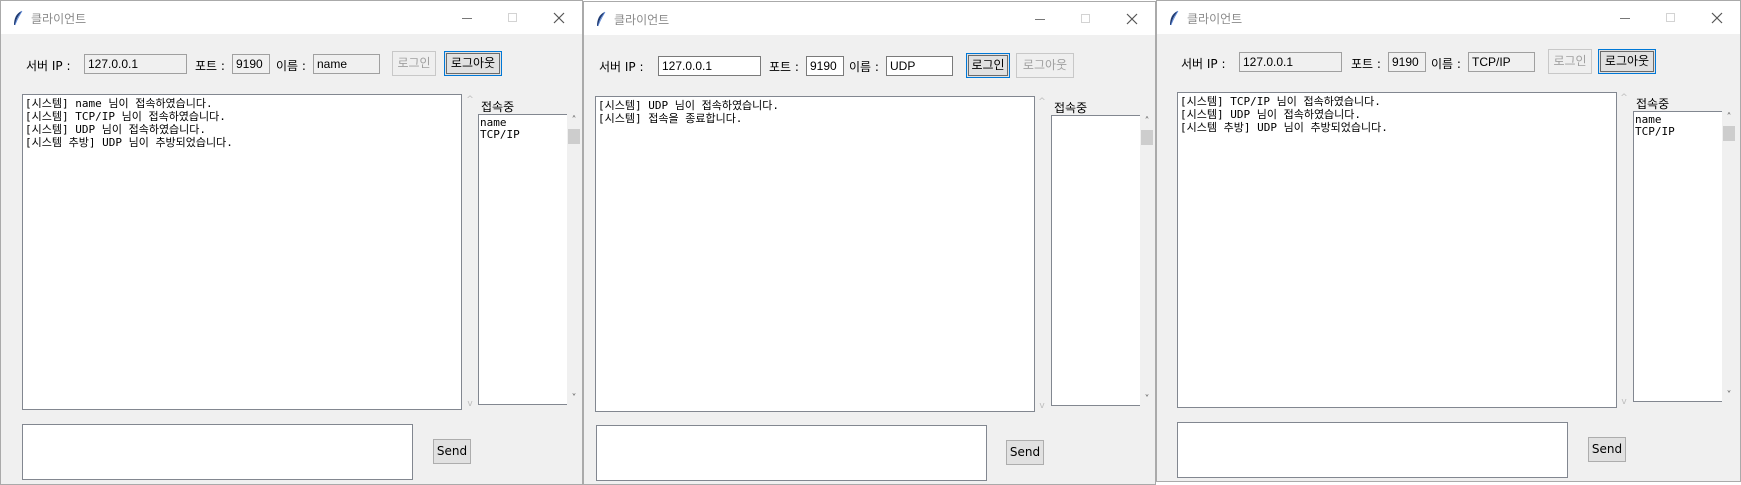 The width and height of the screenshot is (1741, 485). Describe the element at coordinates (1501, 62) in the screenshot. I see `name-field: TCP/IP` at that location.